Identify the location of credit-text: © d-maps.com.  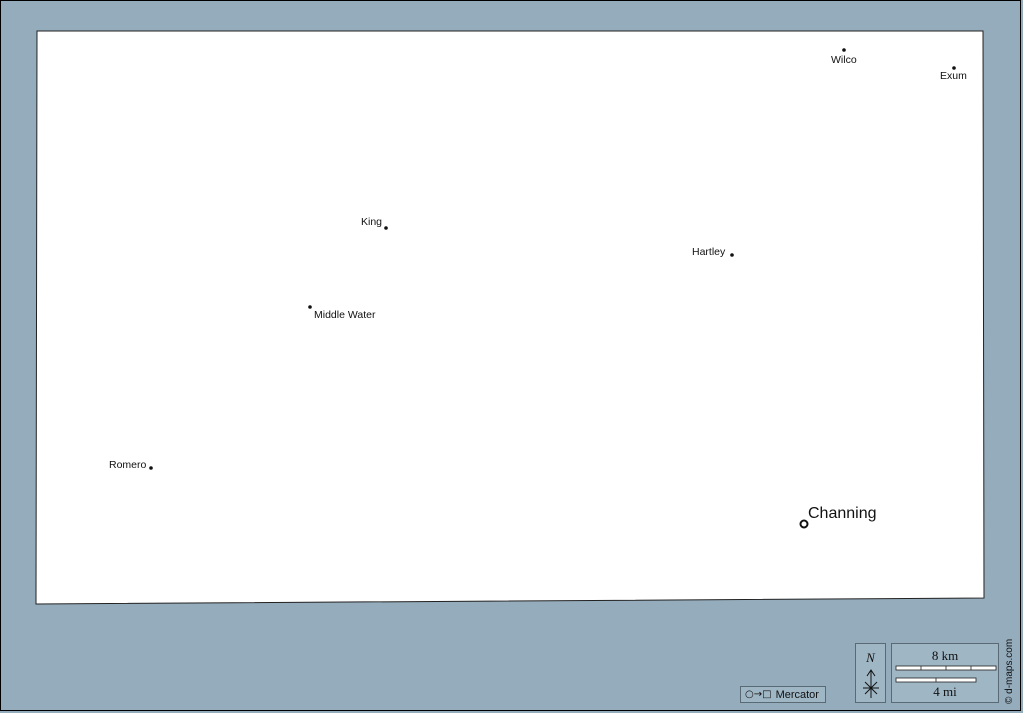
(1009, 671).